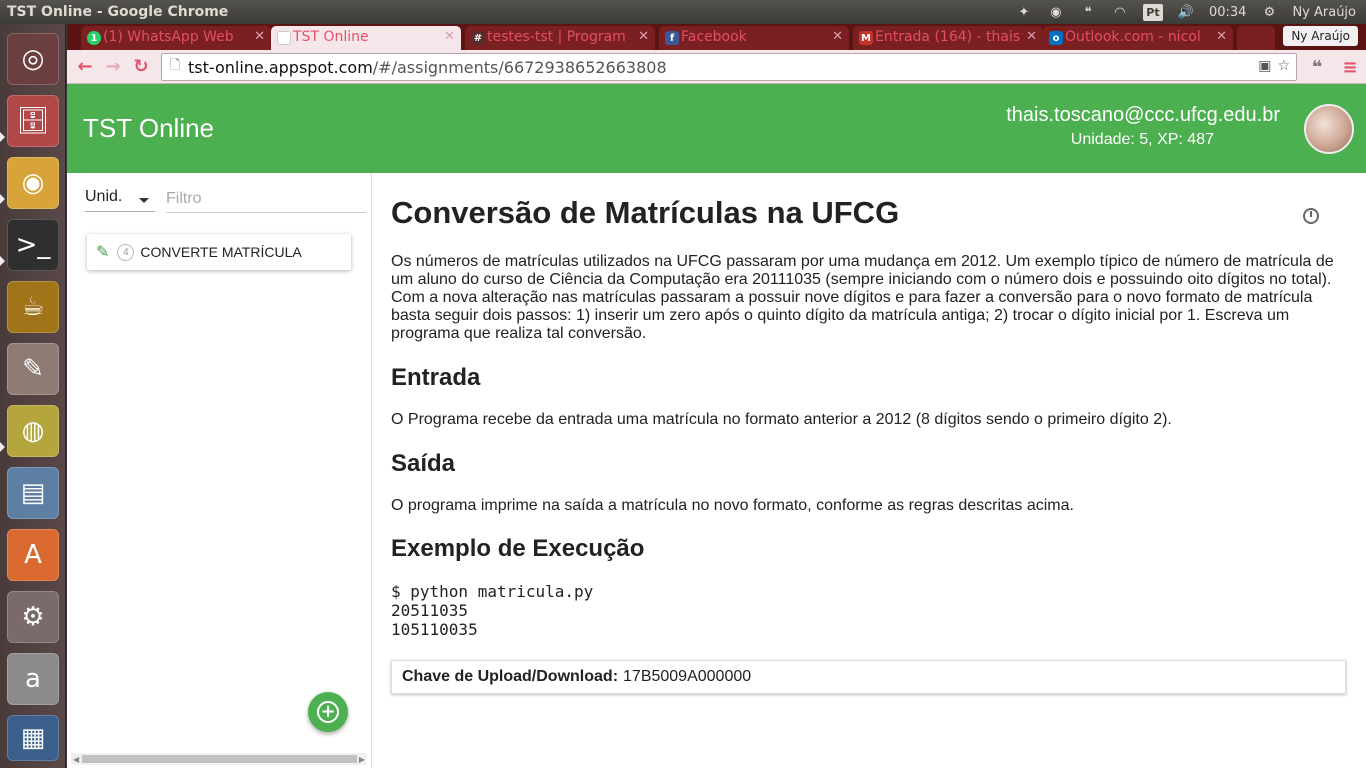 The width and height of the screenshot is (1366, 768). I want to click on whatsapp-icon: 1, so click(94, 38).